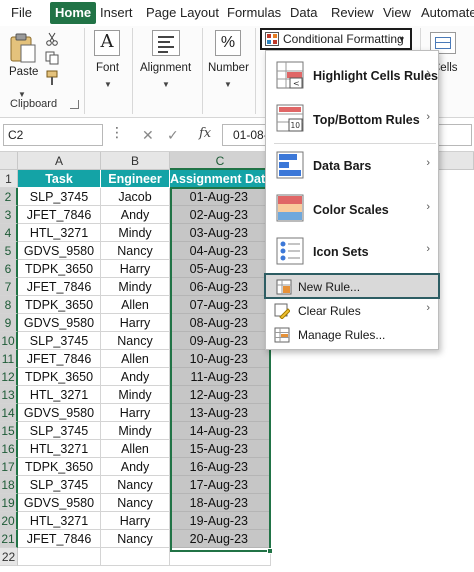 This screenshot has height=572, width=474. I want to click on row-header: 15, so click(9, 431).